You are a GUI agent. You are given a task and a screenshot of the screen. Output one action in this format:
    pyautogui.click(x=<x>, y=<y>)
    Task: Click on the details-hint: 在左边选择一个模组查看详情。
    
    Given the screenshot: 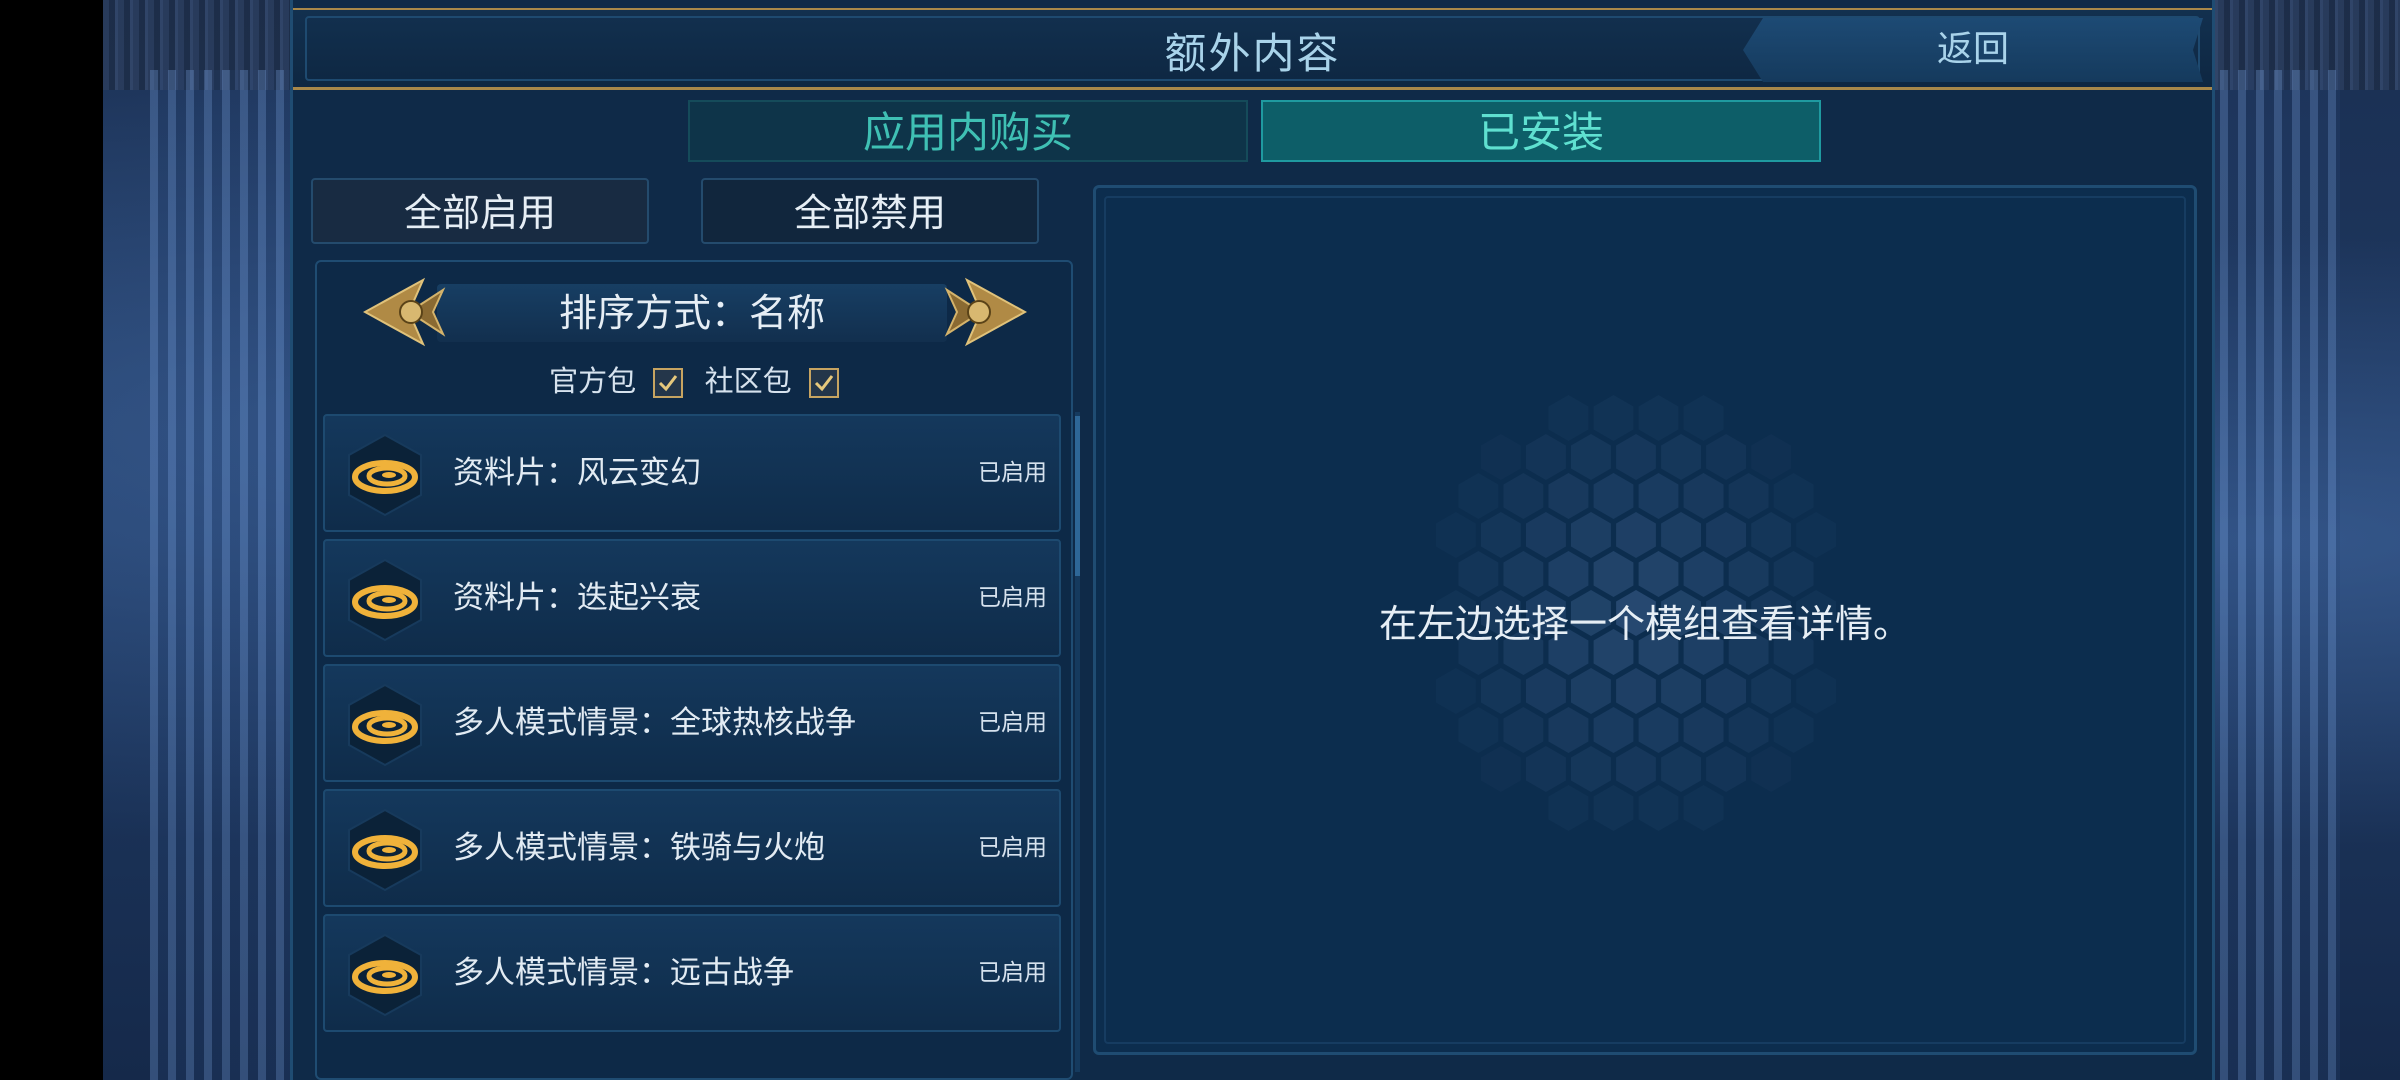 What is the action you would take?
    pyautogui.click(x=1644, y=624)
    